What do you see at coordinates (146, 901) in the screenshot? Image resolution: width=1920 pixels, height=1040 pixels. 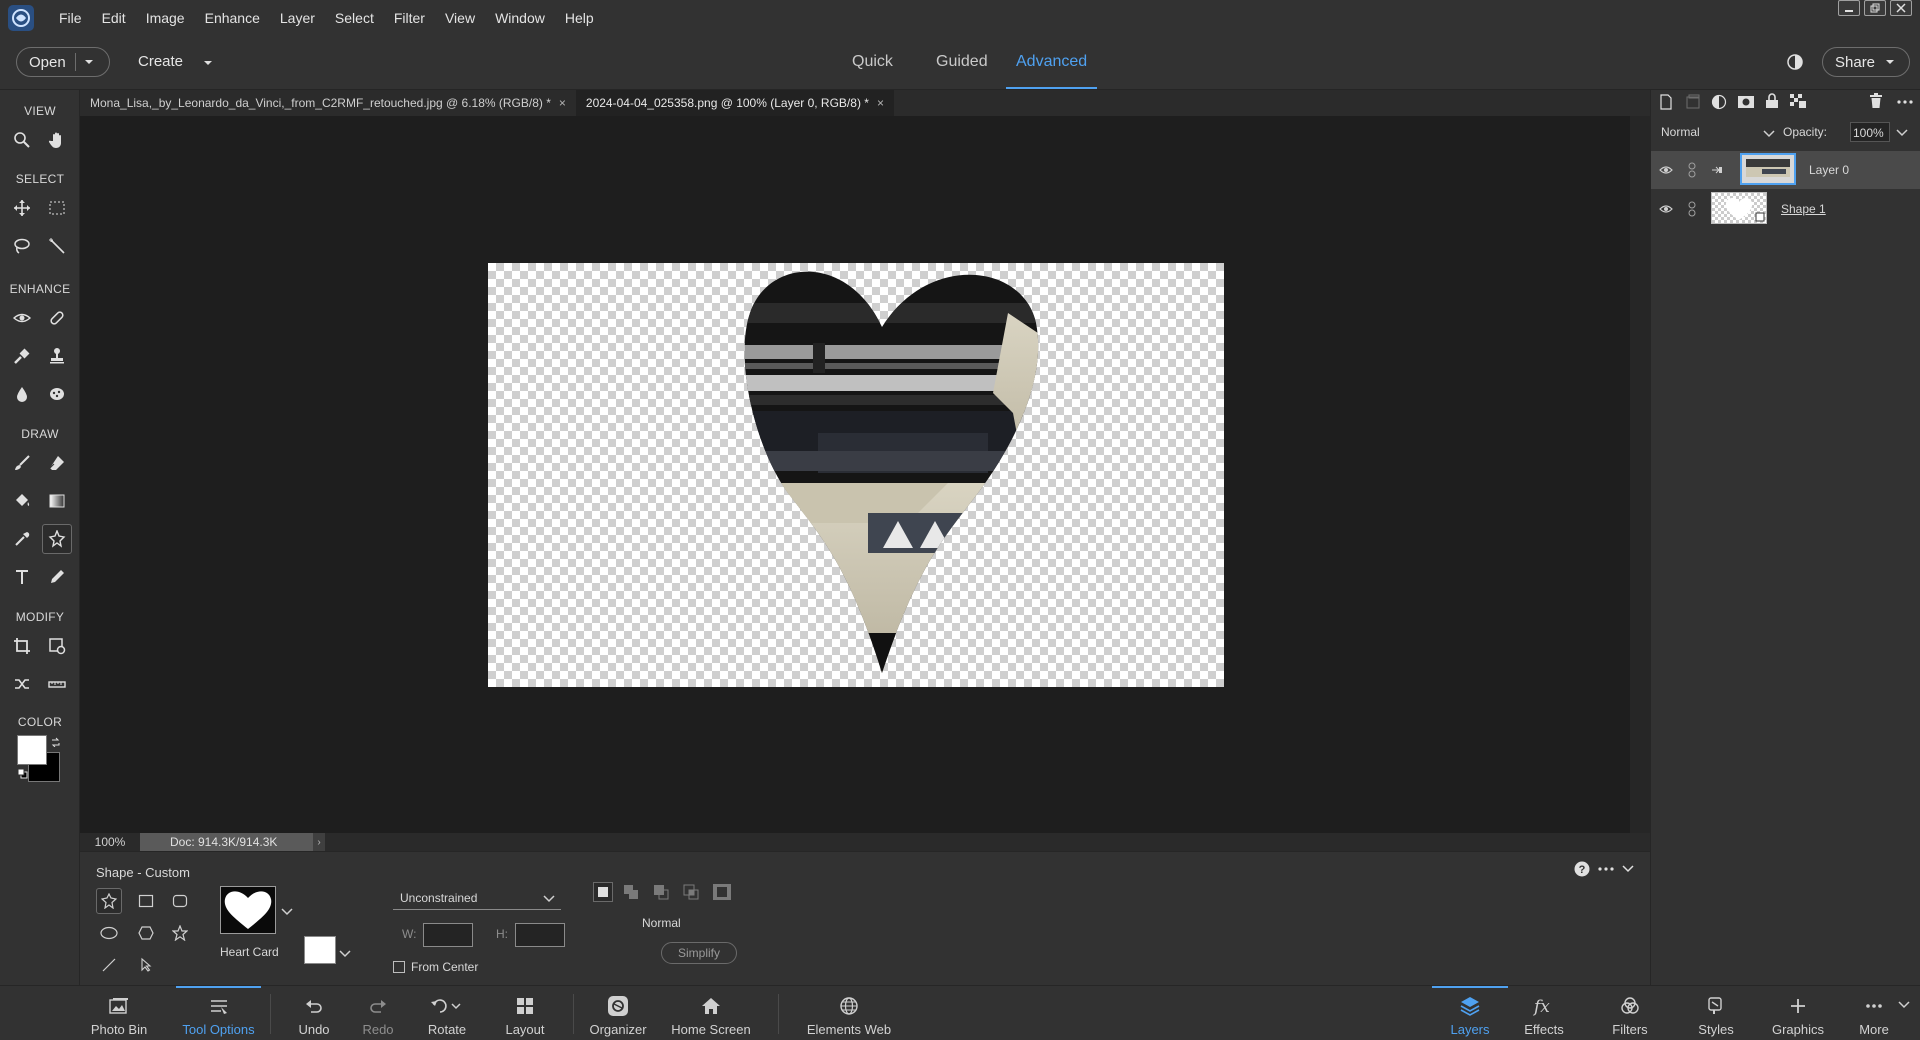 I see `rectangle-shape-option` at bounding box center [146, 901].